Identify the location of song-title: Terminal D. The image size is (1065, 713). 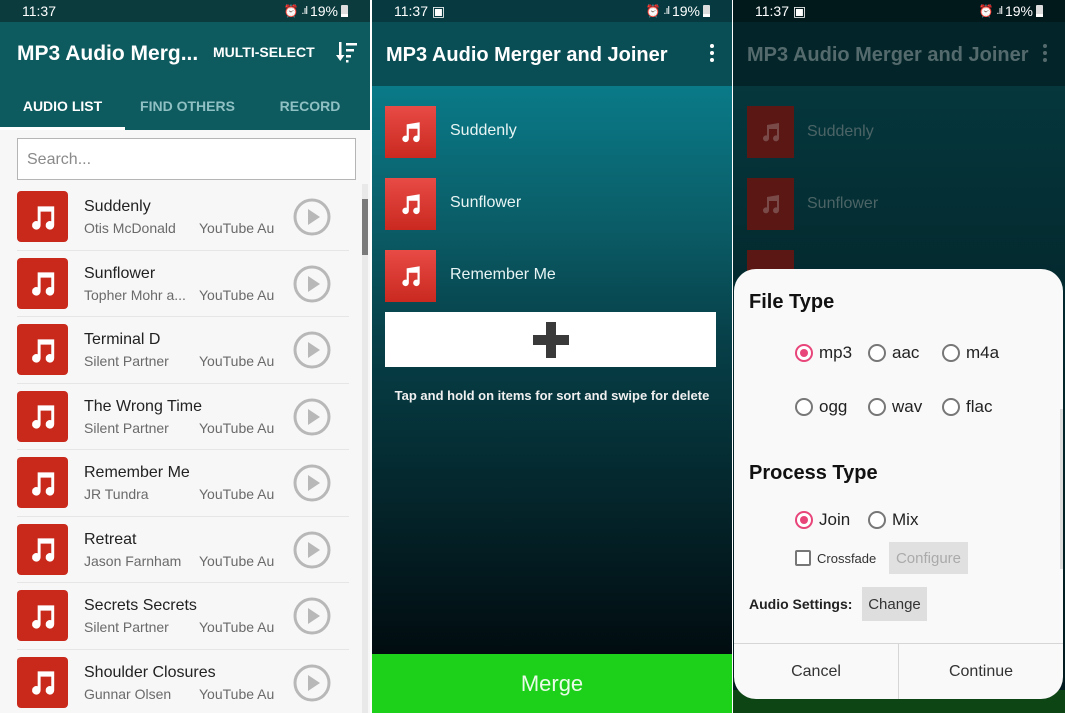
(122, 339).